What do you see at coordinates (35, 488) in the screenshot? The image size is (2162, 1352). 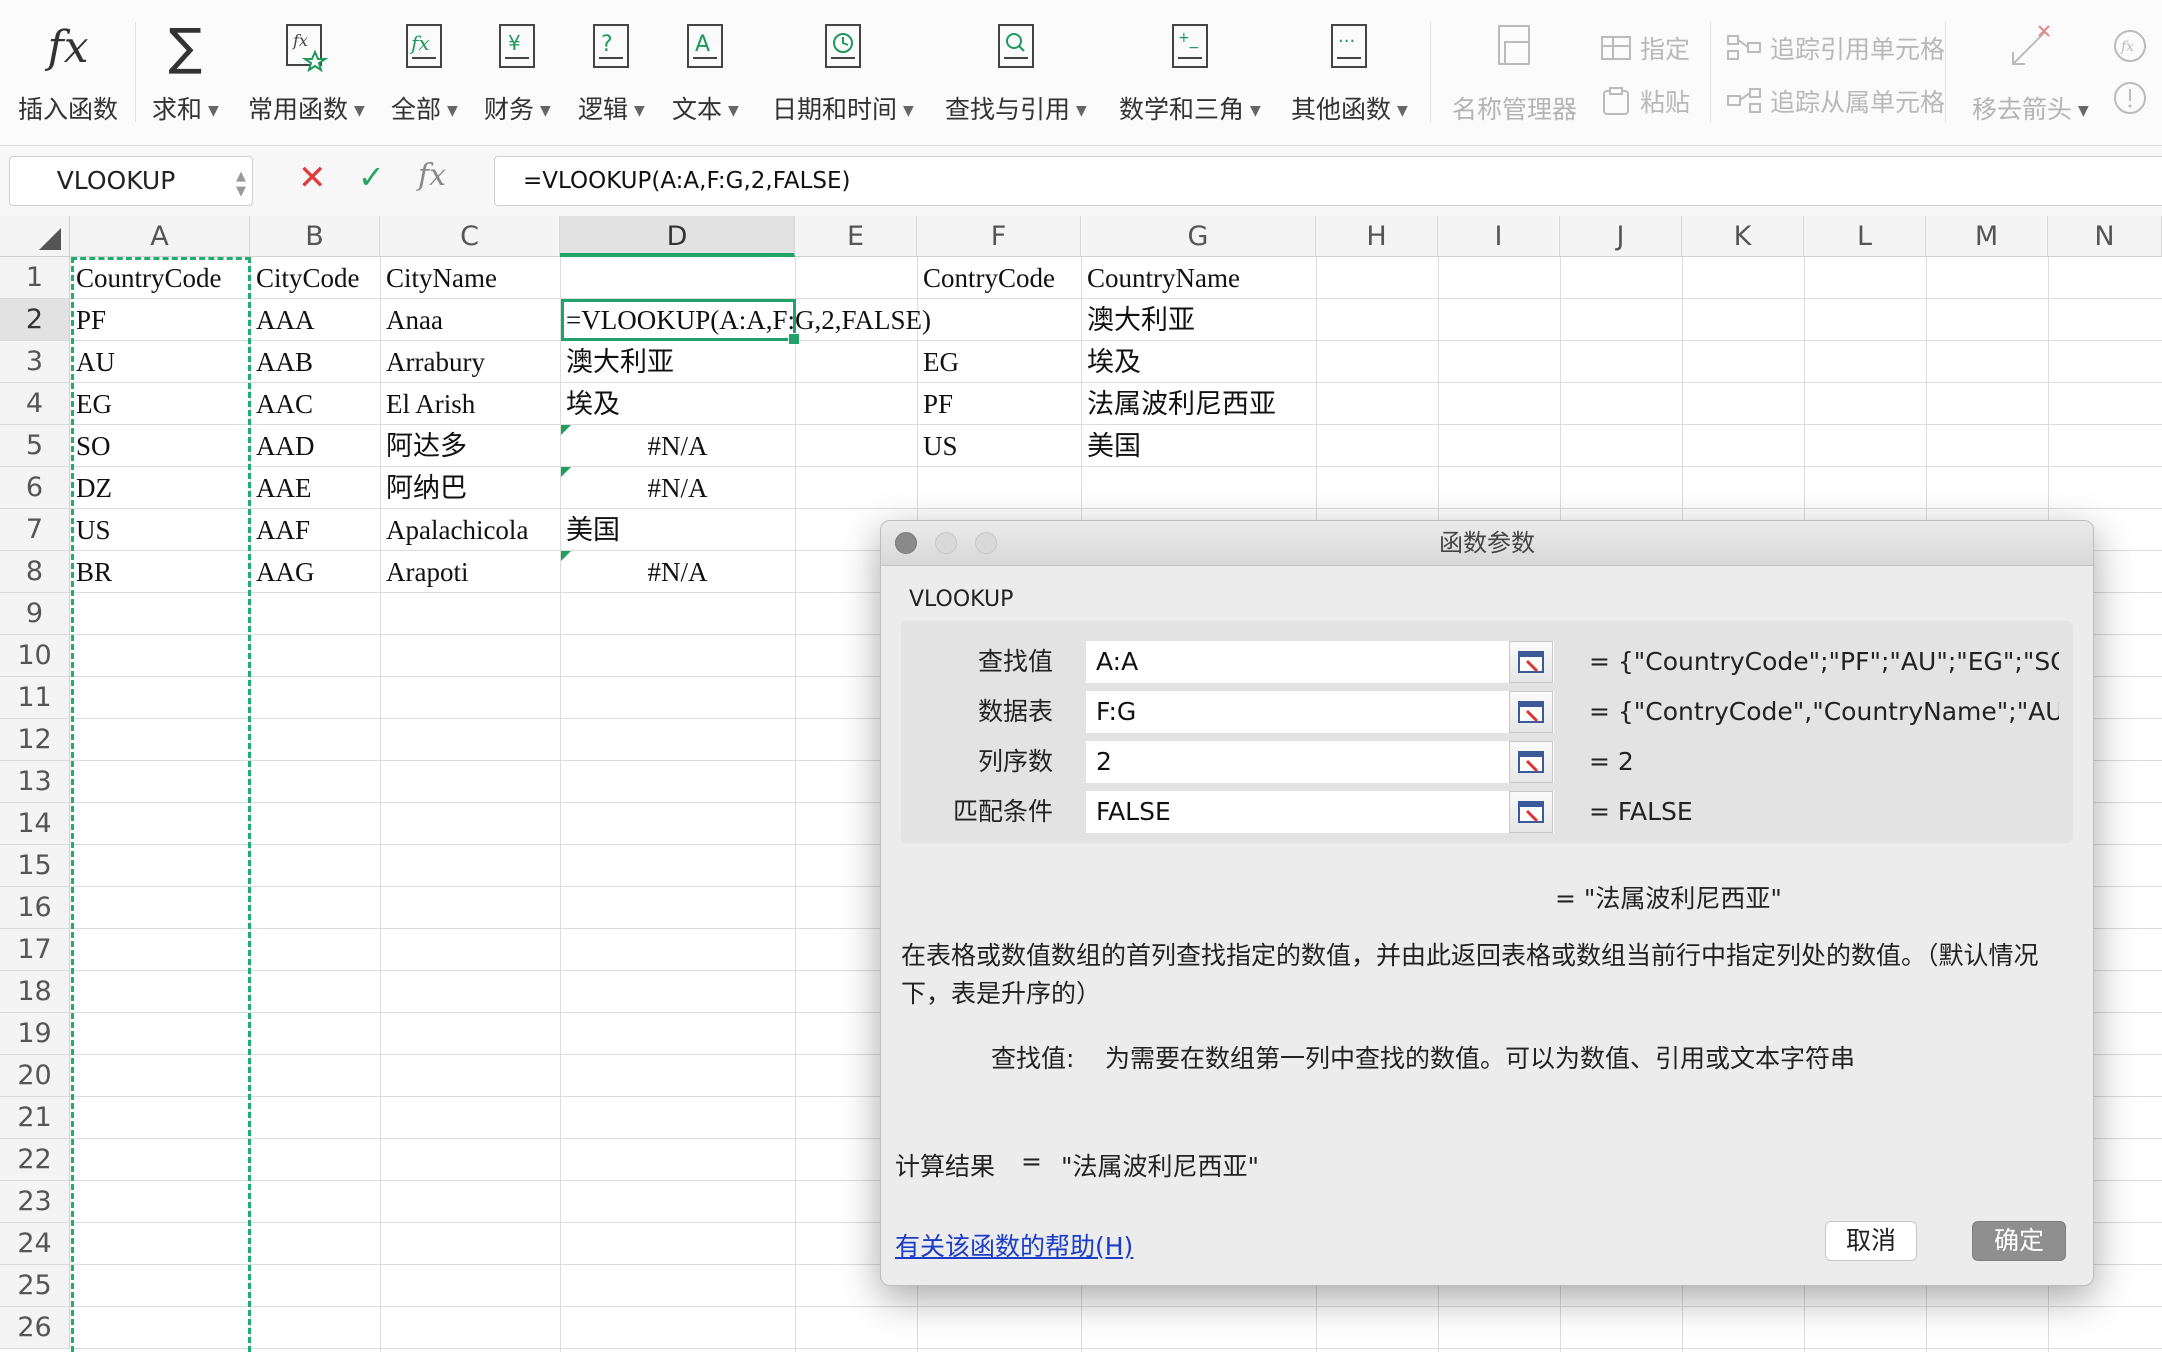 I see `row-header-6: 6` at bounding box center [35, 488].